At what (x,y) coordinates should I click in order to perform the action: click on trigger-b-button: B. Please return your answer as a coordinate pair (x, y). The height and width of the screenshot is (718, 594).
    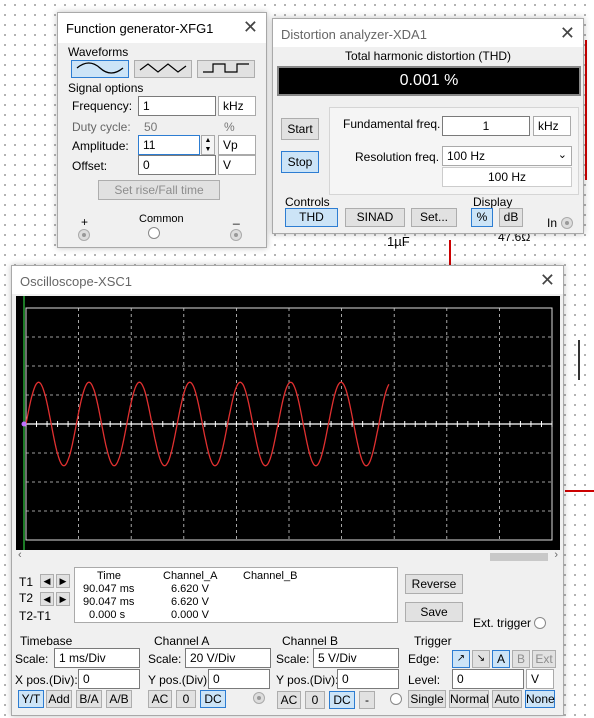
    Looking at the image, I should click on (521, 659).